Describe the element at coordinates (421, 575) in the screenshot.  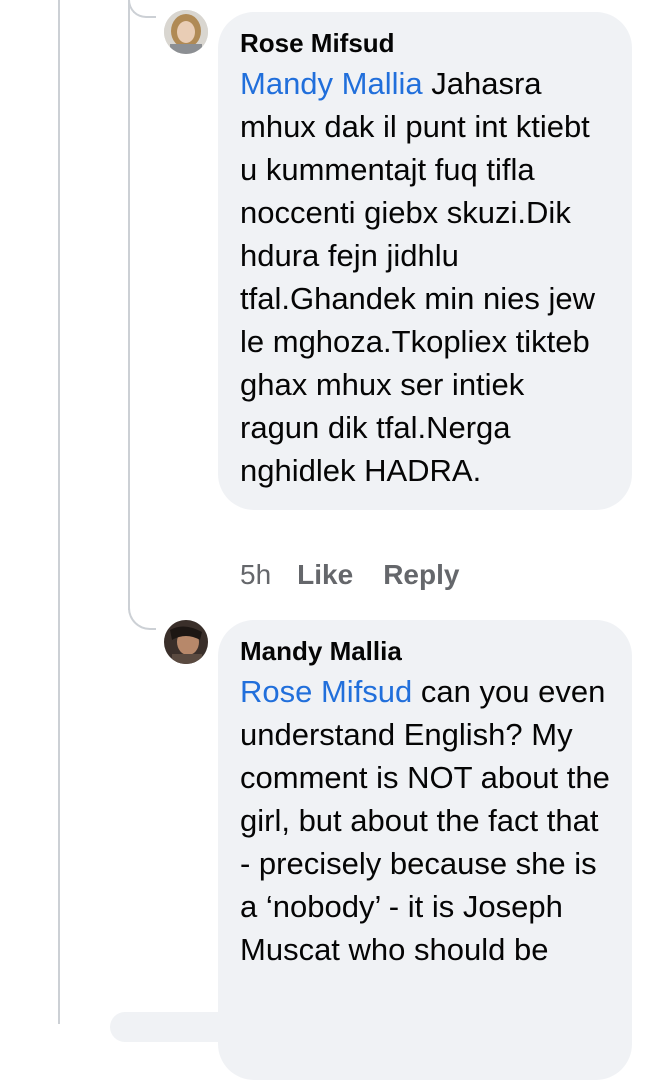
I see `reply-button: Reply` at that location.